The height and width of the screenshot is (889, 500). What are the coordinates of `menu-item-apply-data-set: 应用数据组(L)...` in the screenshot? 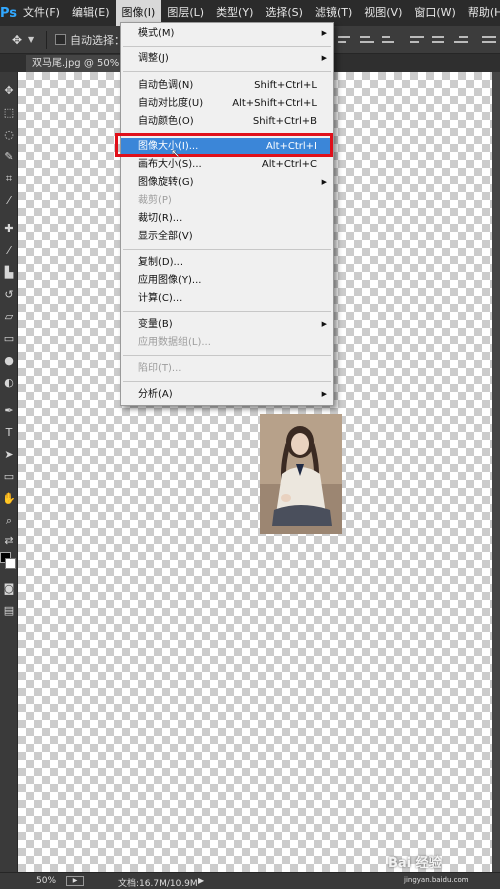 It's located at (227, 342).